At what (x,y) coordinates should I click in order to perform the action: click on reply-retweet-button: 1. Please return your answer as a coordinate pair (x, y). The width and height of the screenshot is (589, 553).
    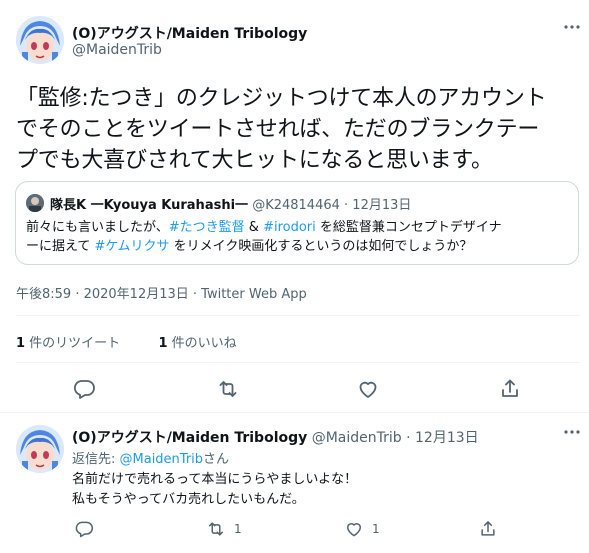
    Looking at the image, I should click on (224, 529).